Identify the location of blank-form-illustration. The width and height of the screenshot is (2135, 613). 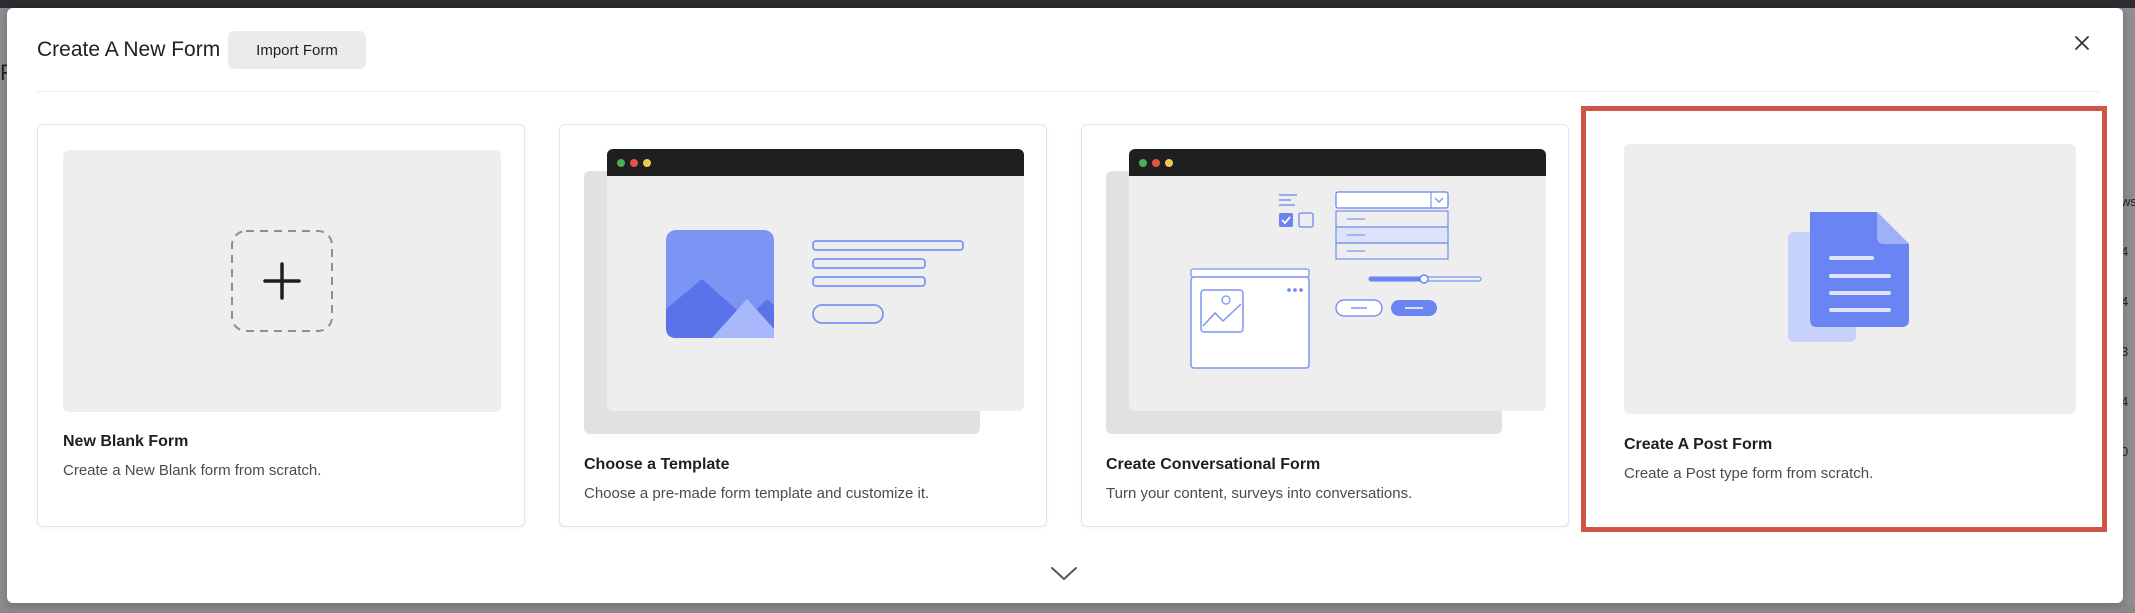
(282, 281).